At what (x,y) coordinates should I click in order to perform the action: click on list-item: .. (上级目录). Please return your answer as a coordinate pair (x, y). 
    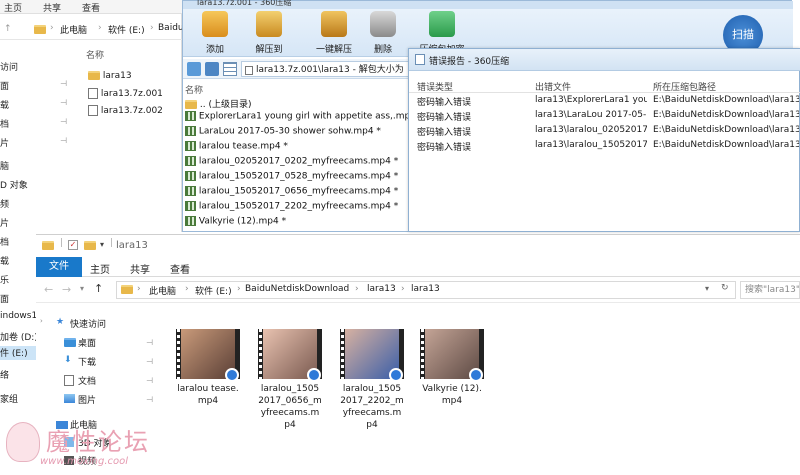
    Looking at the image, I should click on (218, 103).